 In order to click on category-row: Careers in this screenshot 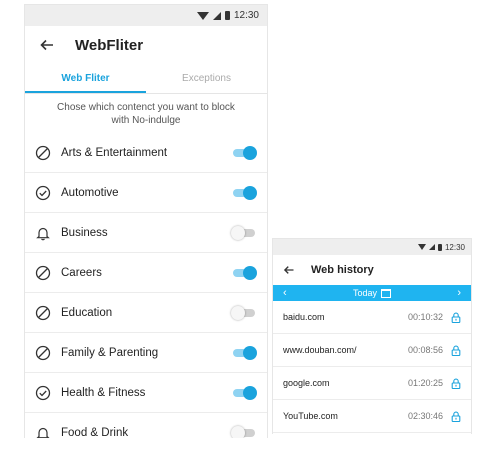, I will do `click(146, 273)`.